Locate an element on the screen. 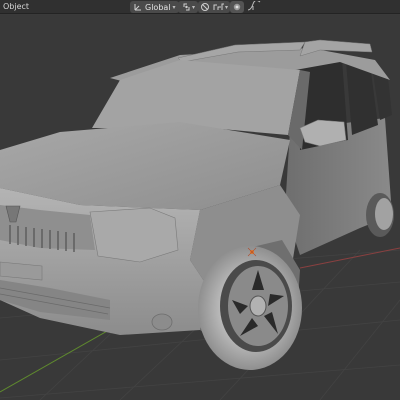 This screenshot has width=400, height=400. proportional-editing-group is located at coordinates (245, 6).